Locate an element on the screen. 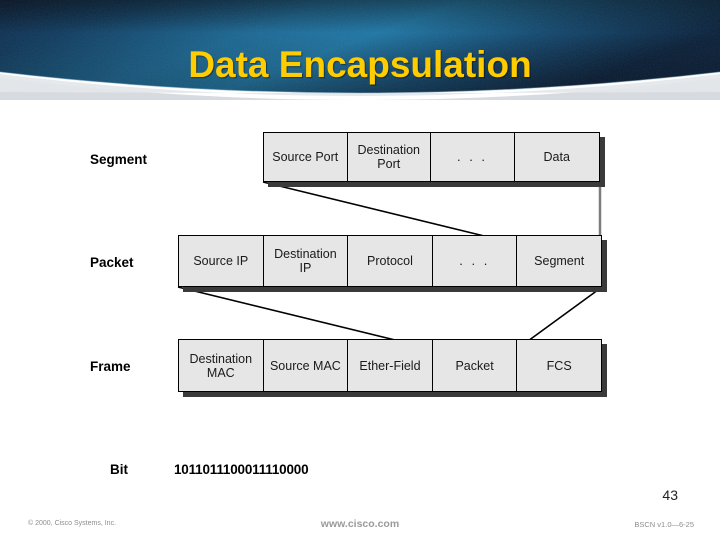  pdu-cell: Destination IP is located at coordinates (306, 261).